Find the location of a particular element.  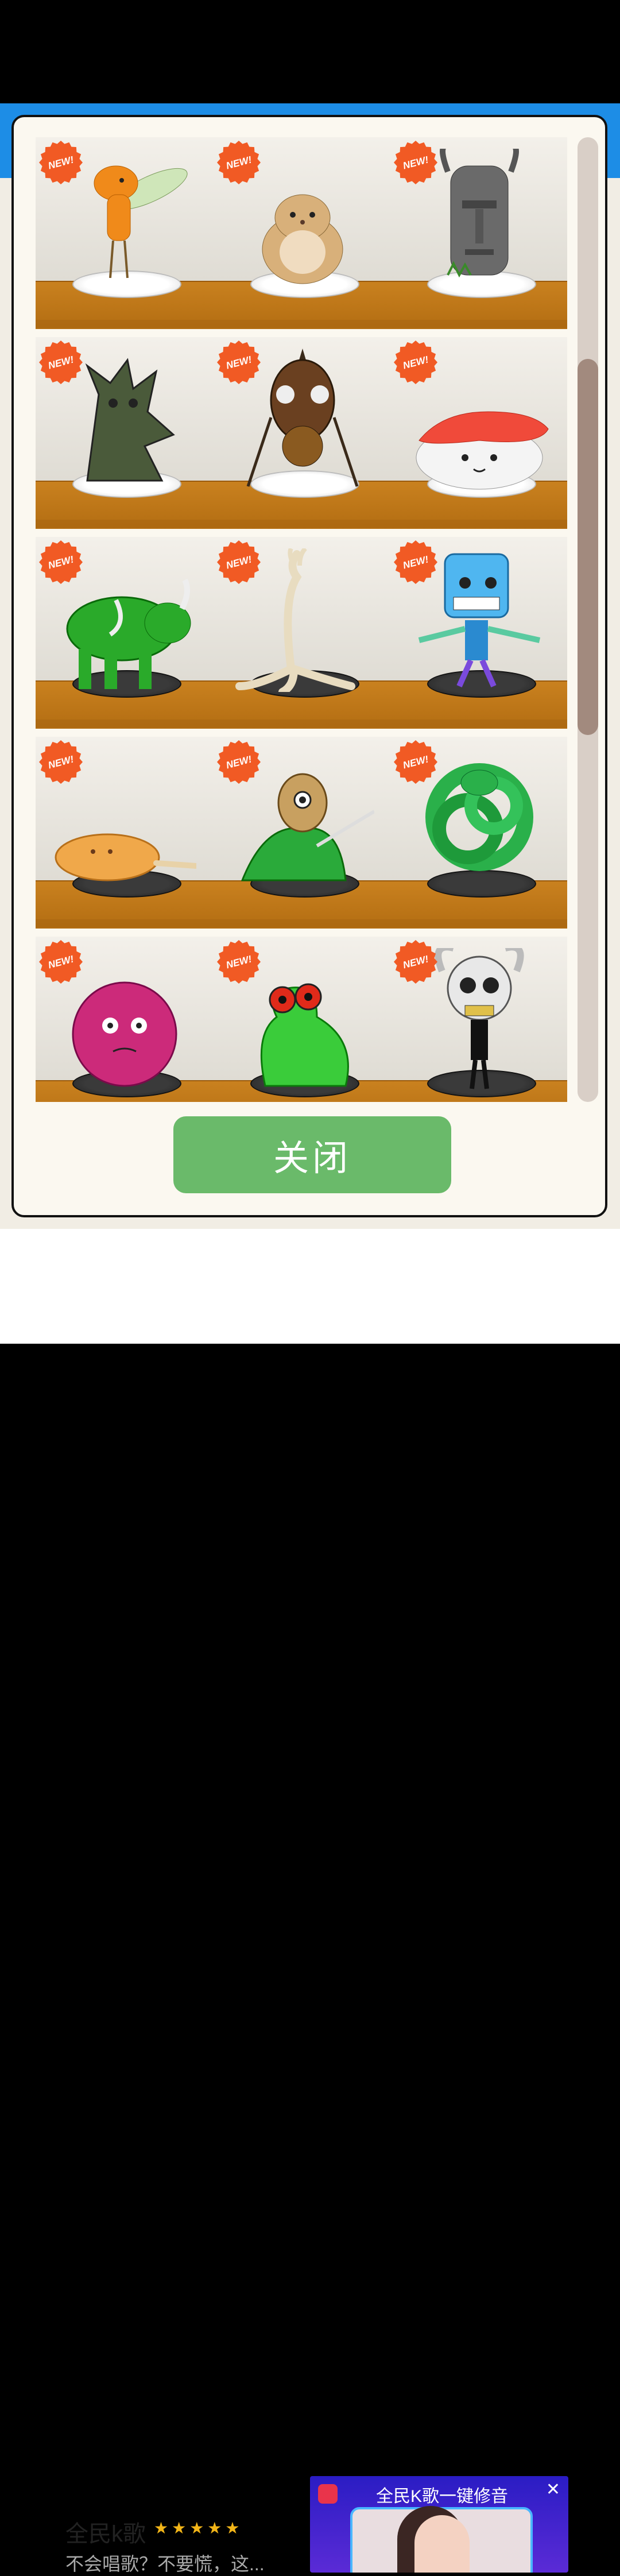

figure-slot-masked-goblin: NEW! is located at coordinates (302, 832).